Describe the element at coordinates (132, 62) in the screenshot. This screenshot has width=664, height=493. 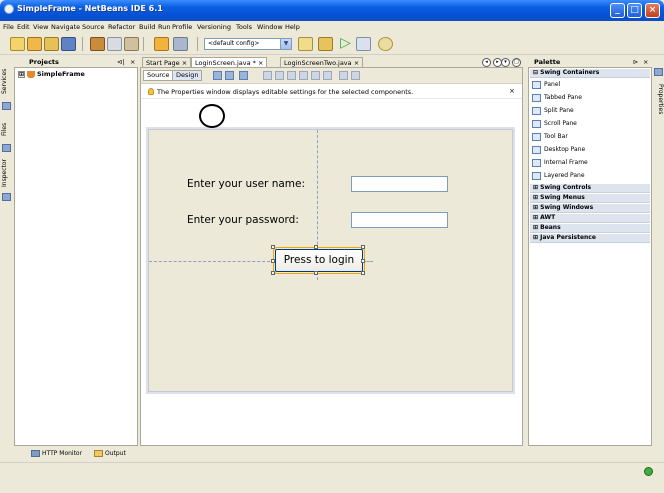
I see `projects-close-button: ×` at that location.